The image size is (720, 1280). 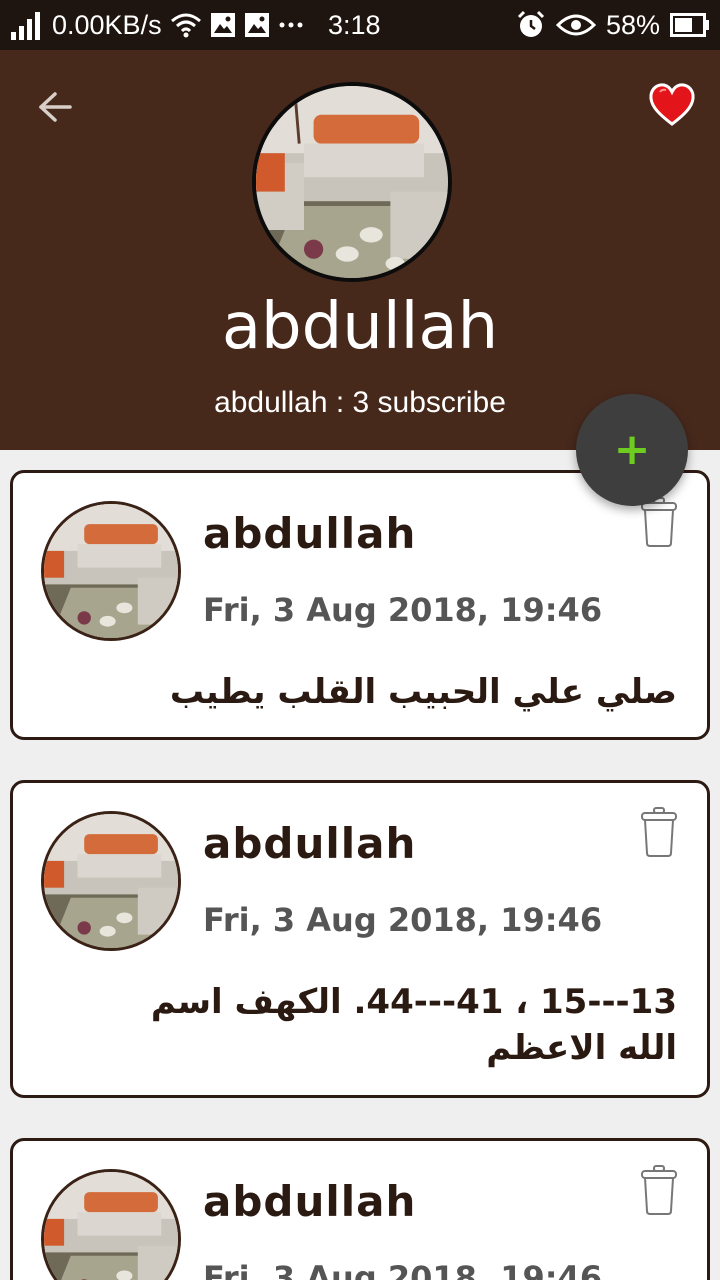 I want to click on profile-name: abdullah, so click(x=360, y=327).